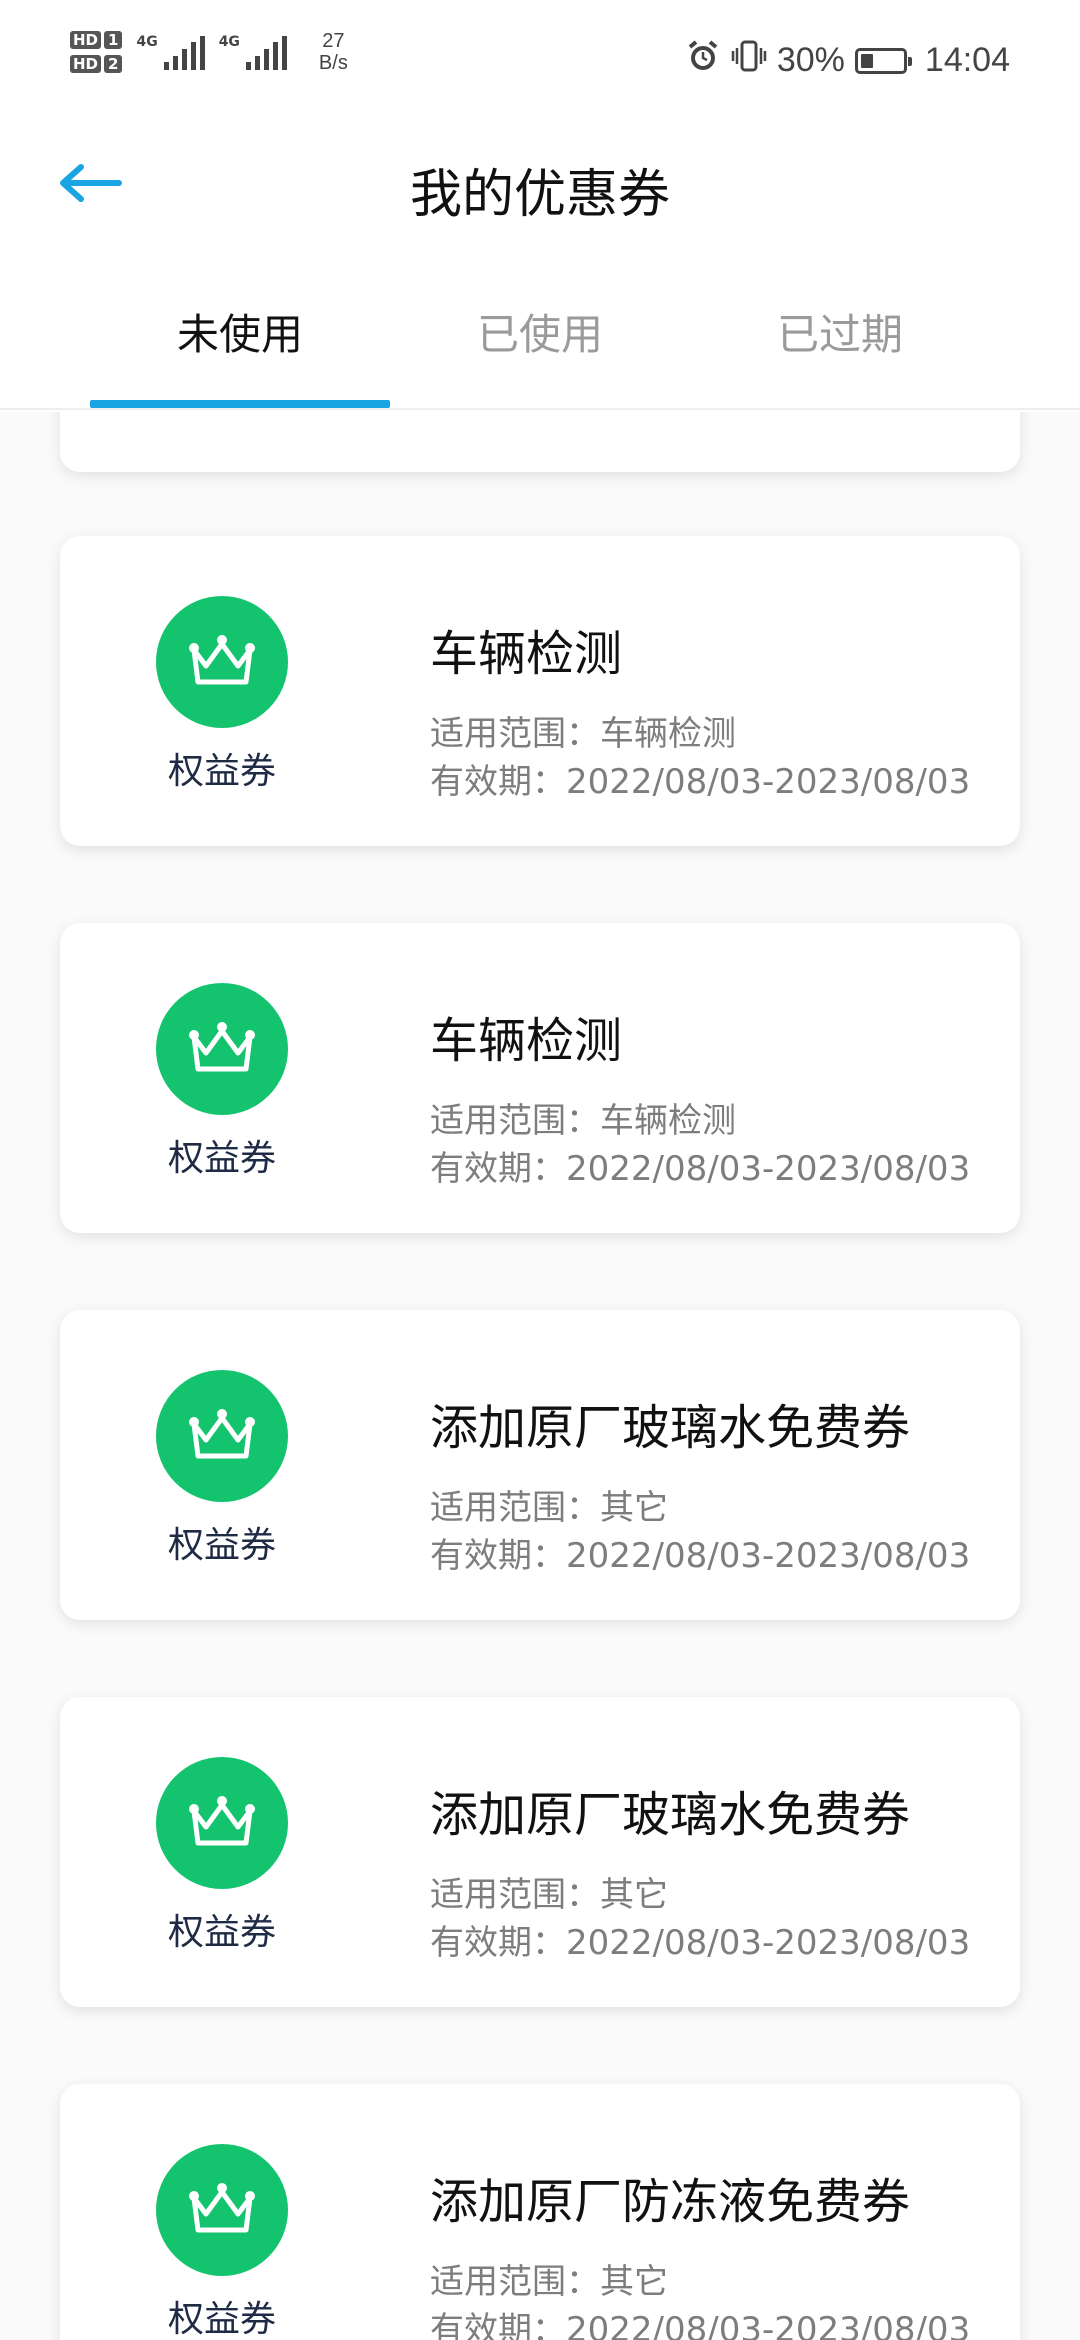 The image size is (1080, 2340). What do you see at coordinates (539, 195) in the screenshot?
I see `page-title: 我的优惠券` at bounding box center [539, 195].